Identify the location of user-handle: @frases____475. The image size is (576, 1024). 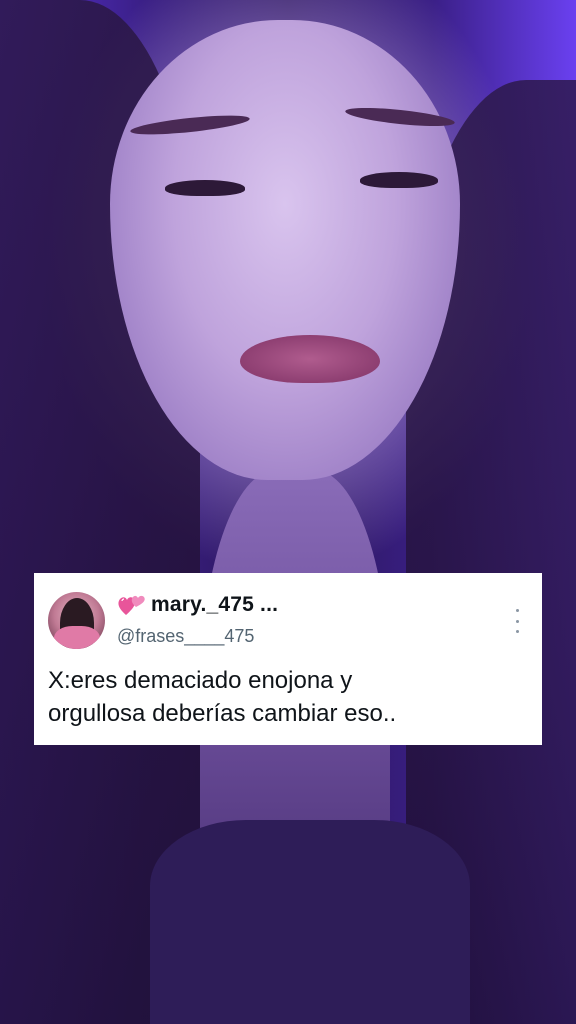
(185, 636).